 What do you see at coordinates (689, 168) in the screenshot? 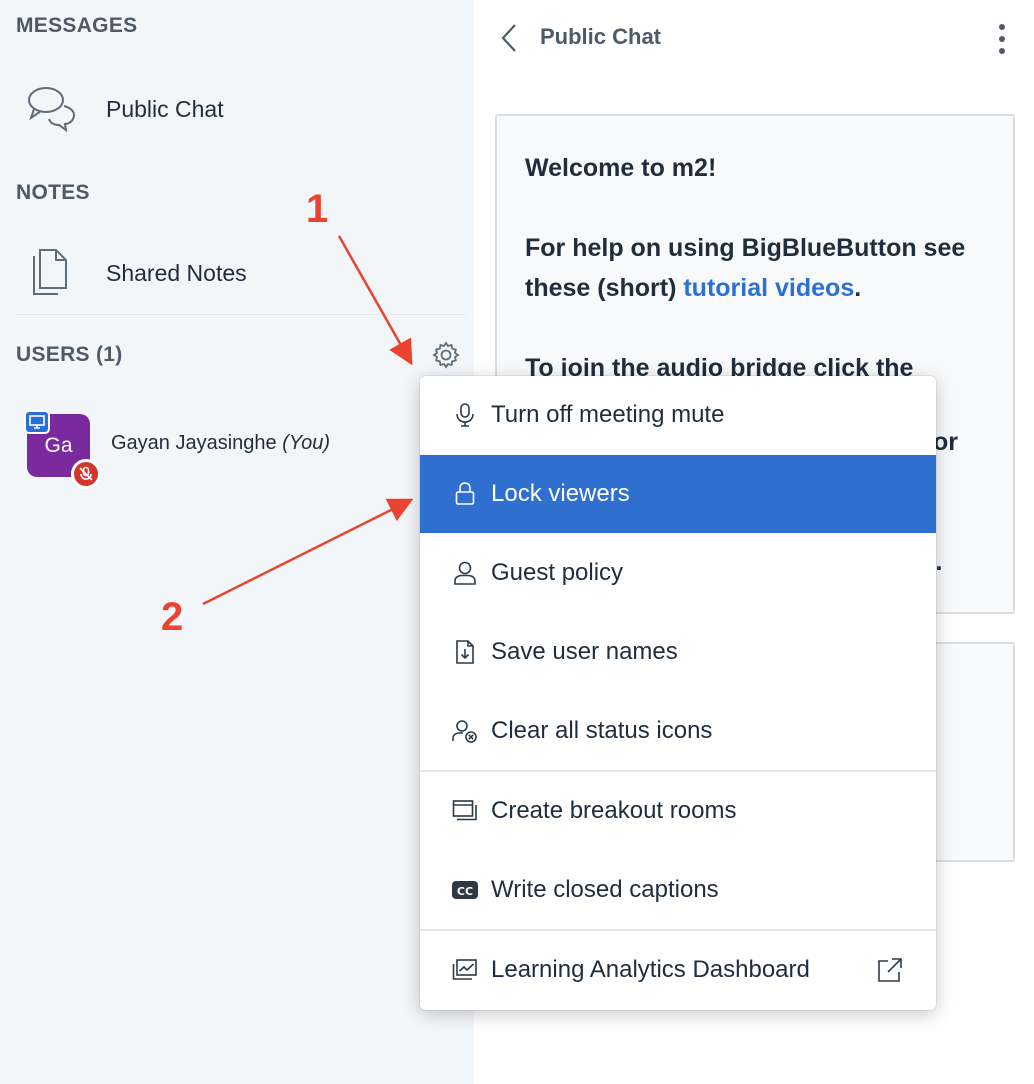
I see `meeting-name: m2` at bounding box center [689, 168].